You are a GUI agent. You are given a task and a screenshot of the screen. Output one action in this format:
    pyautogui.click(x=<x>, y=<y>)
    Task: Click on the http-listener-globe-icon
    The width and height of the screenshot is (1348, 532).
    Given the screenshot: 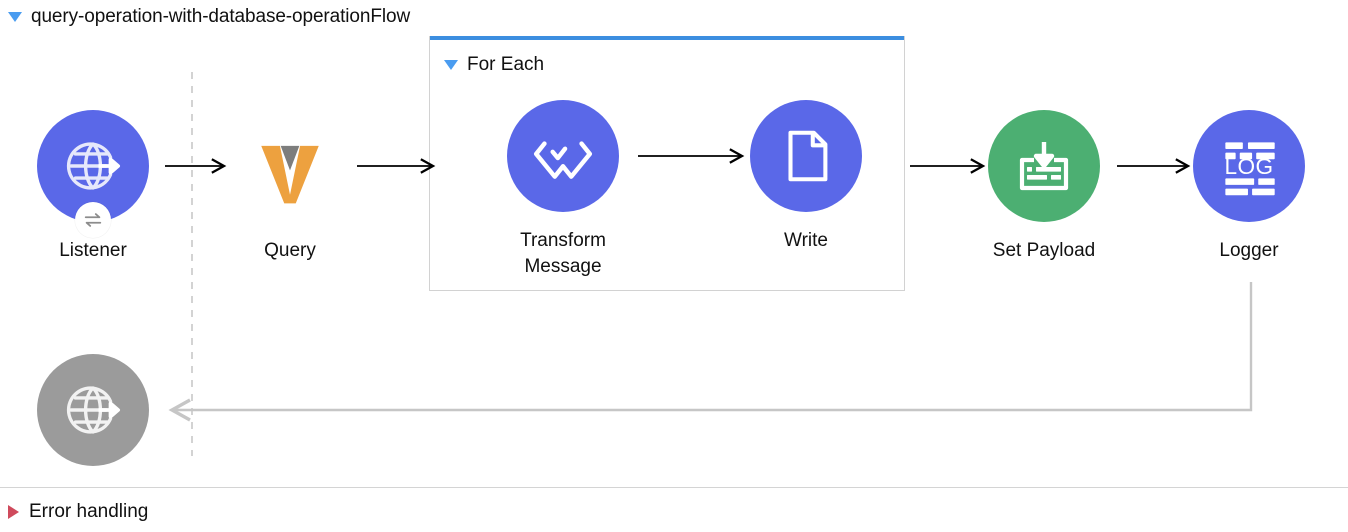 What is the action you would take?
    pyautogui.click(x=93, y=166)
    